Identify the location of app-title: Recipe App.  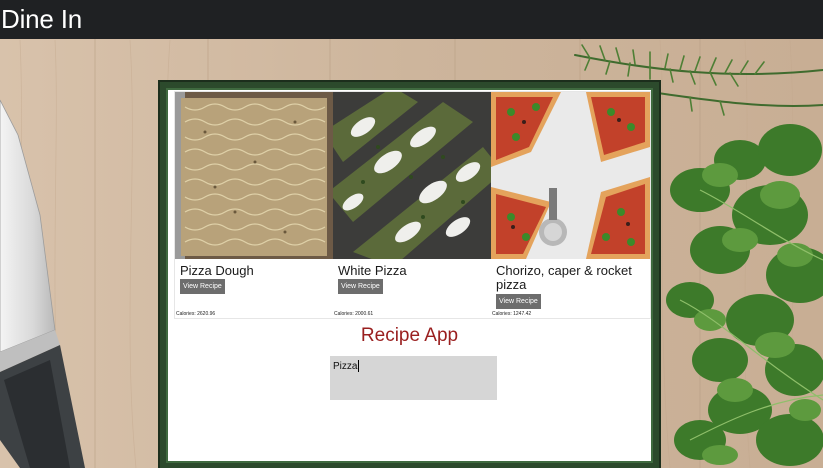
(409, 335).